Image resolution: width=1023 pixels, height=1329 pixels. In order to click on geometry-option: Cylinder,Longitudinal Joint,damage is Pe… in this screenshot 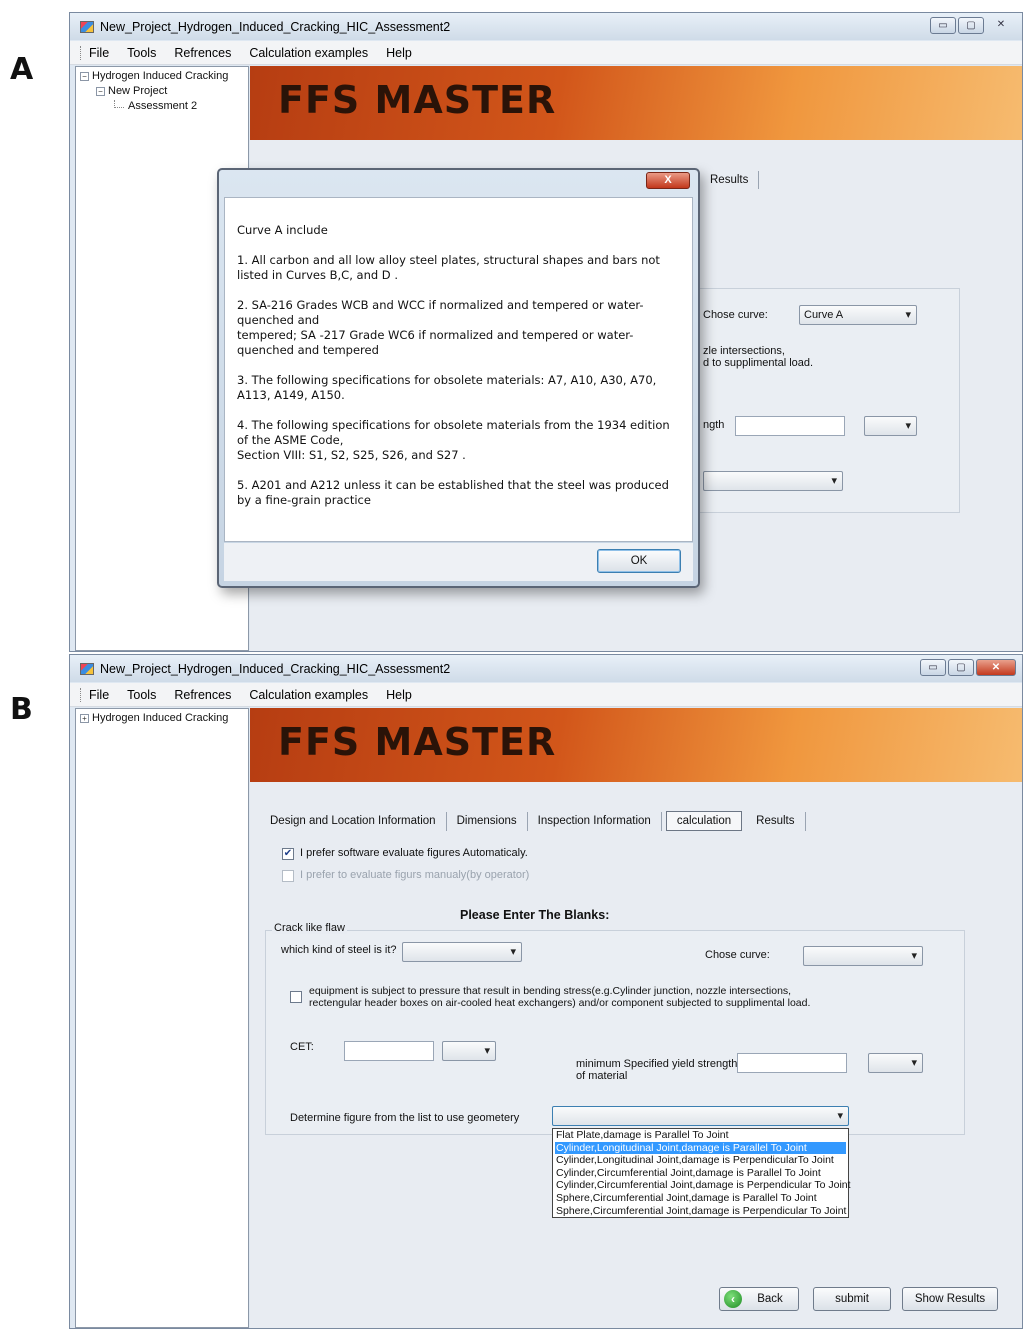, I will do `click(700, 1160)`.